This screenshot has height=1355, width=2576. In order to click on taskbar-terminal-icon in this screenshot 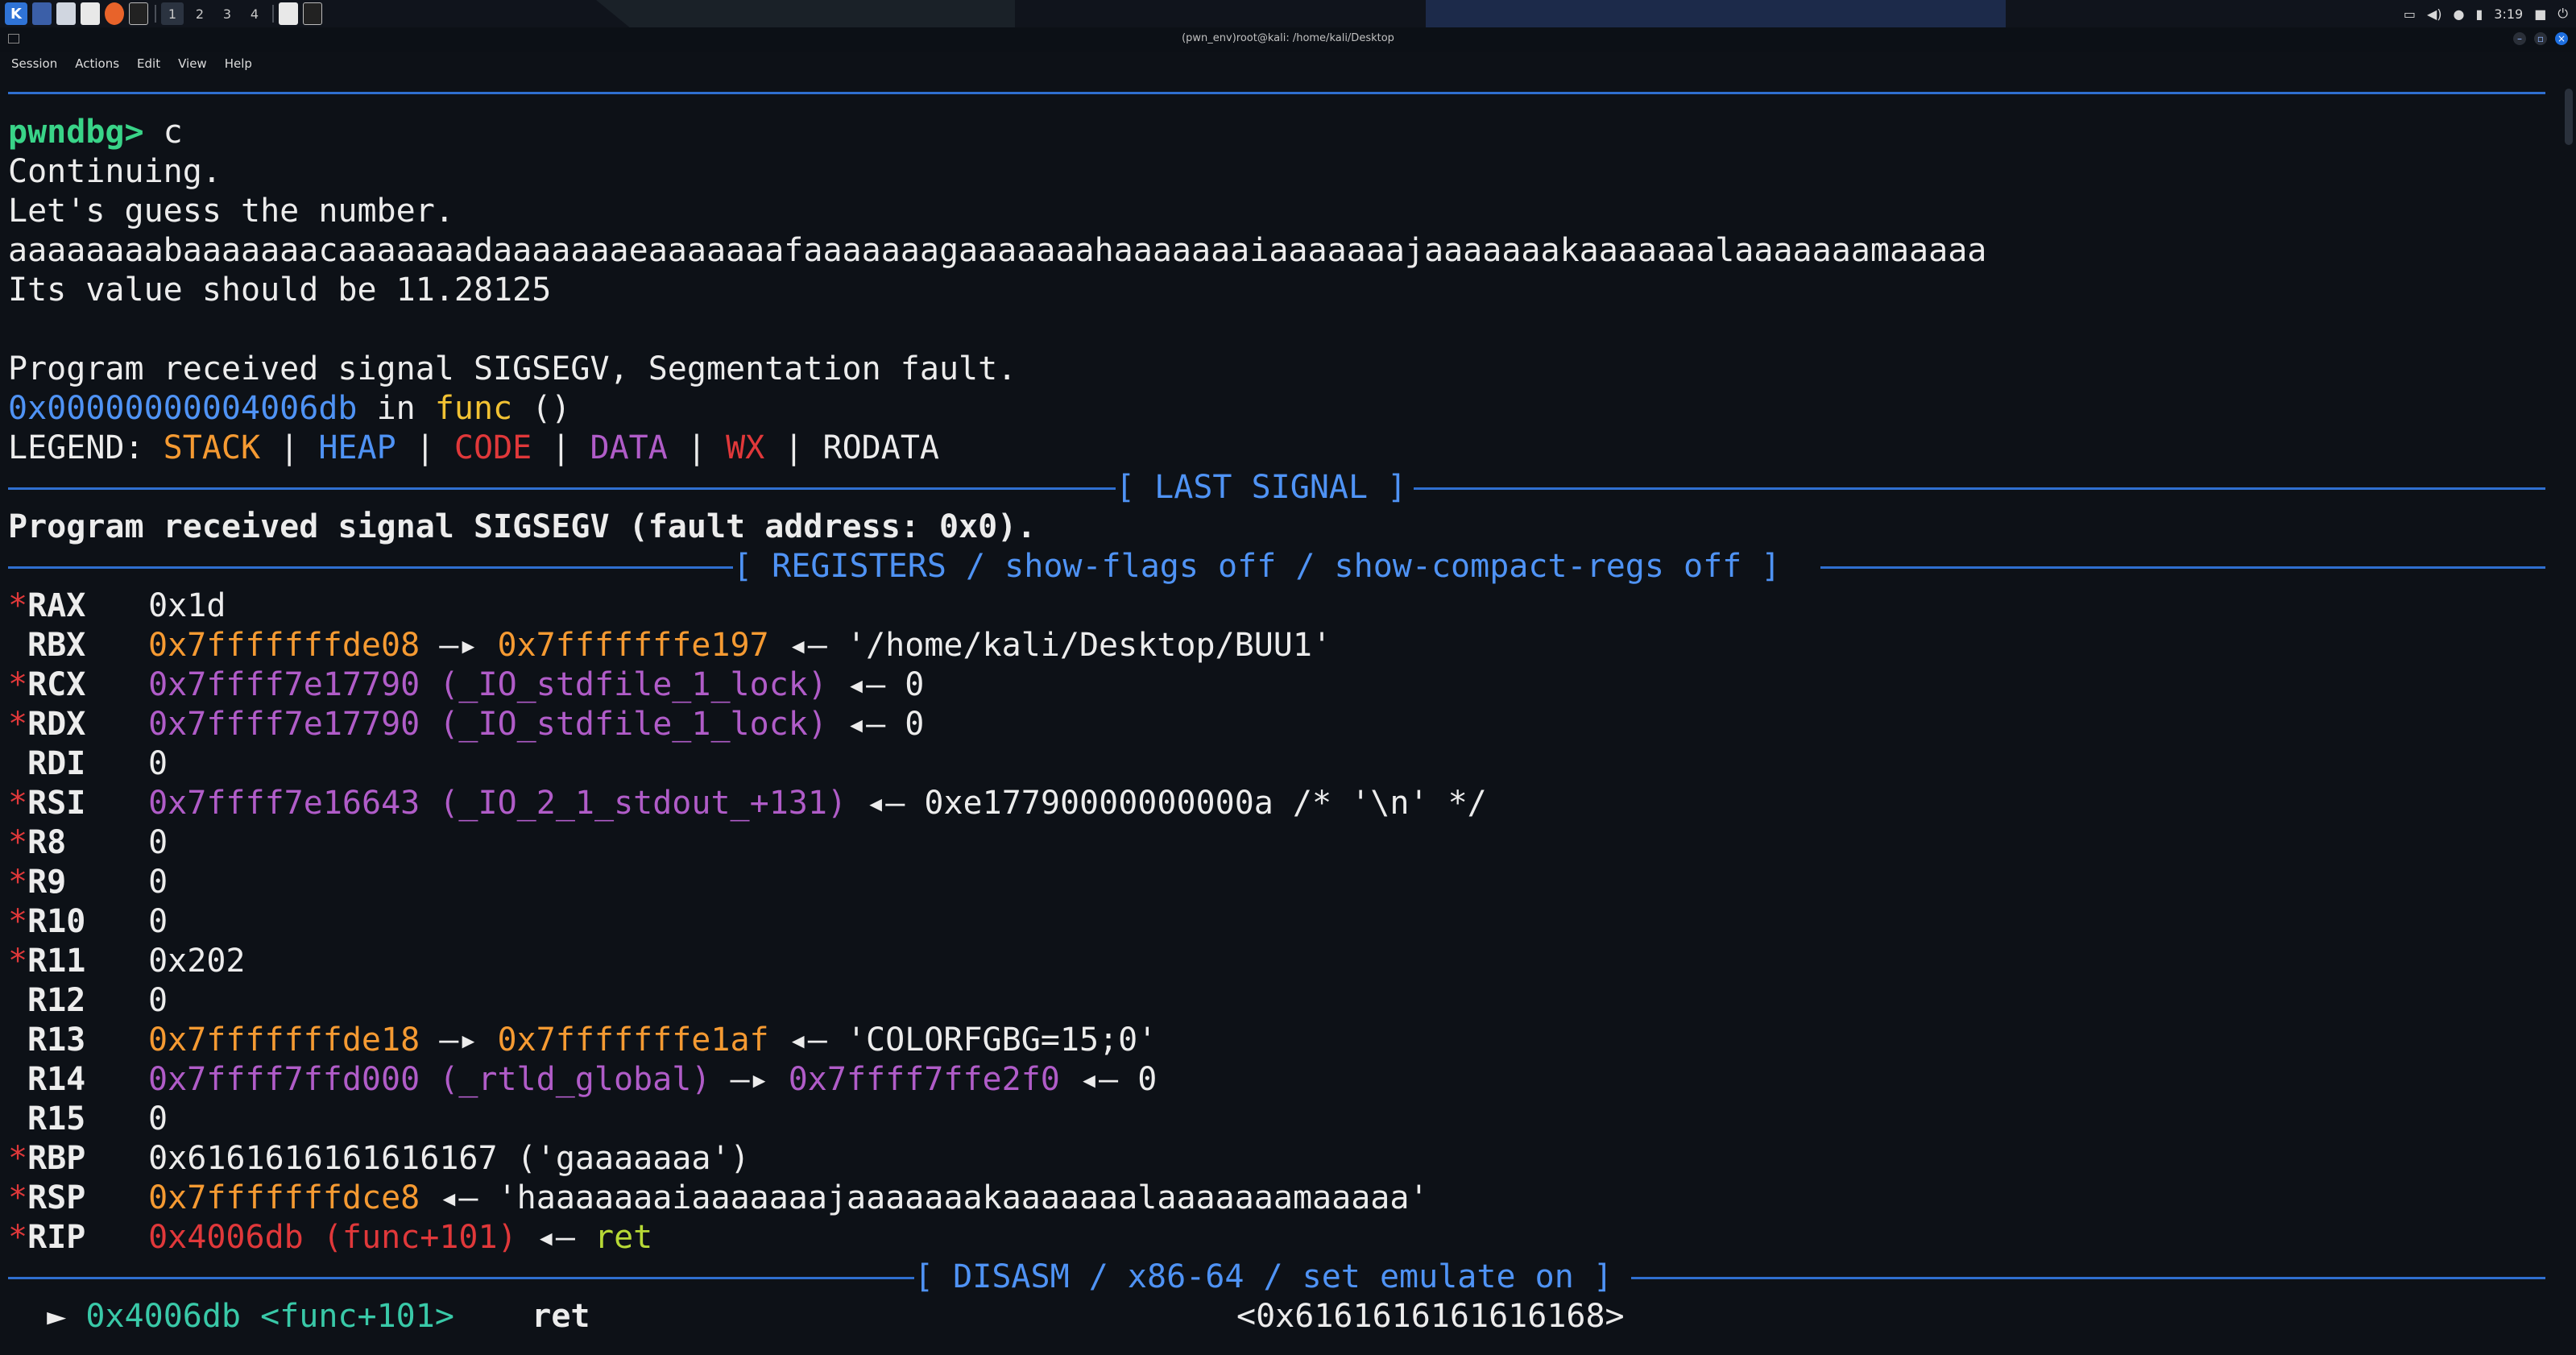, I will do `click(312, 14)`.